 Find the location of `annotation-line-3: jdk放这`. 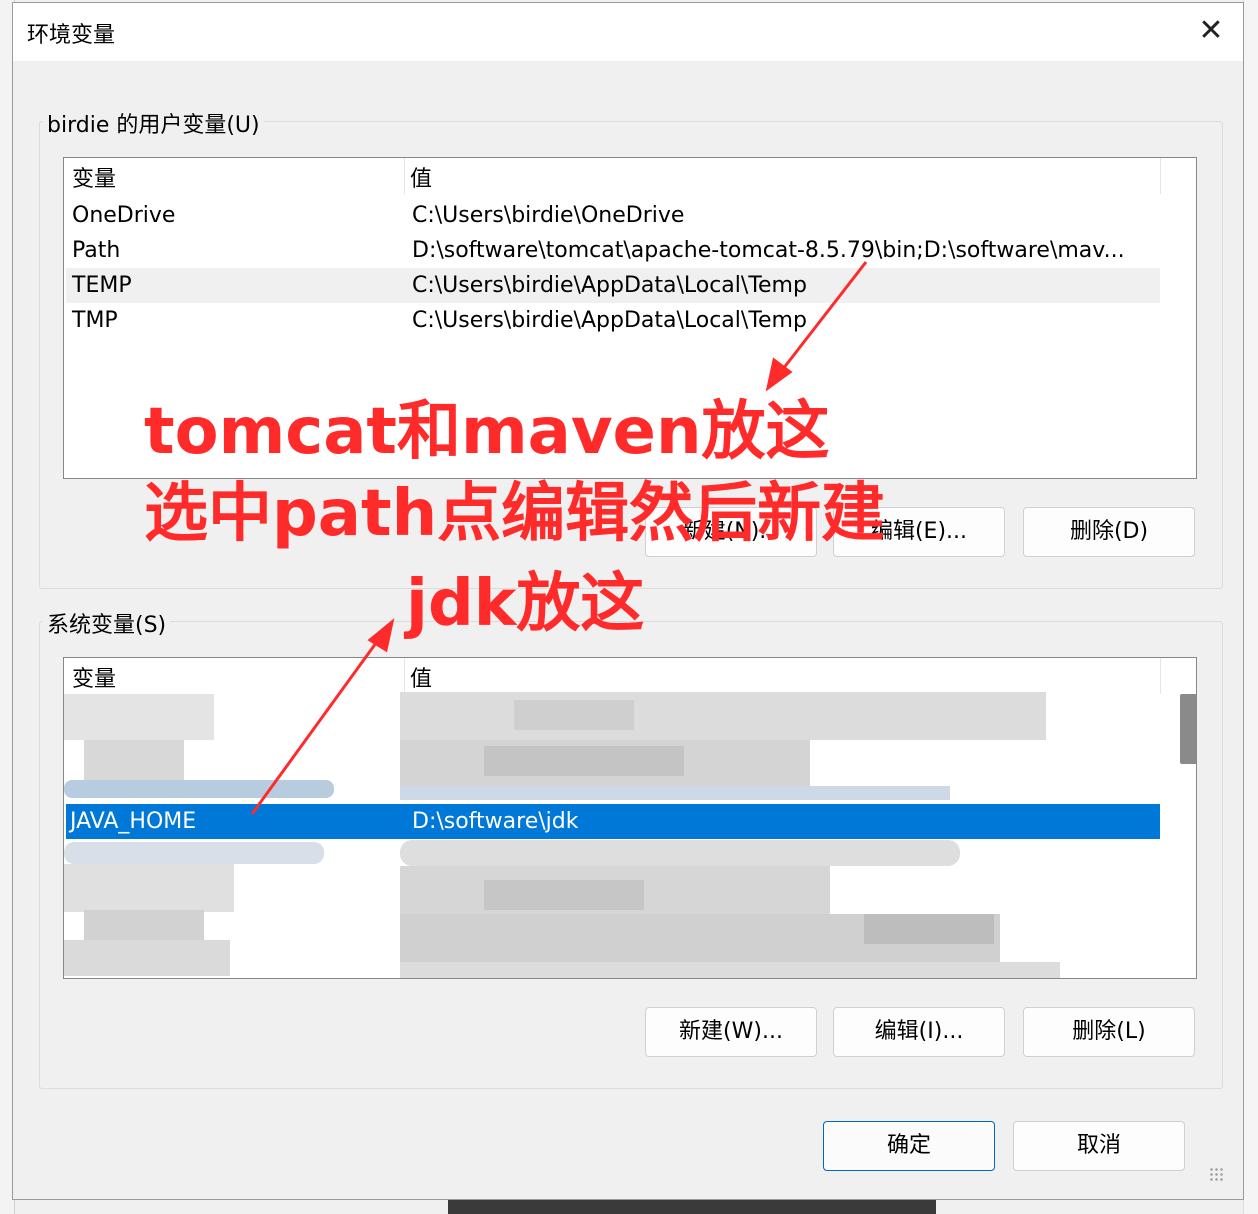

annotation-line-3: jdk放这 is located at coordinates (525, 604).